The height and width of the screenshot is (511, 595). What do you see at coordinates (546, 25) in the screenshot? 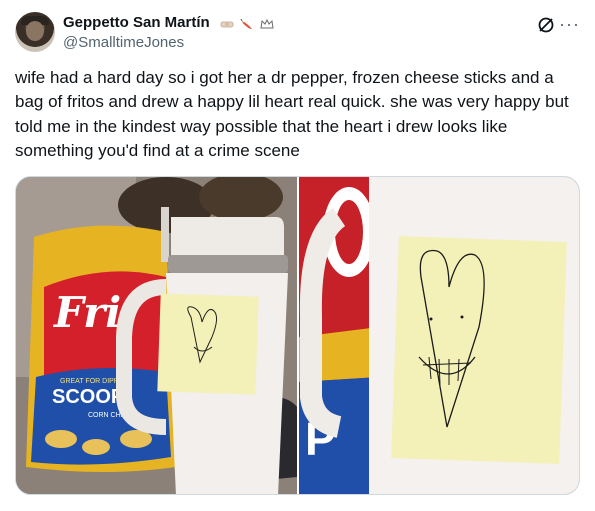
I see `grok-icon` at bounding box center [546, 25].